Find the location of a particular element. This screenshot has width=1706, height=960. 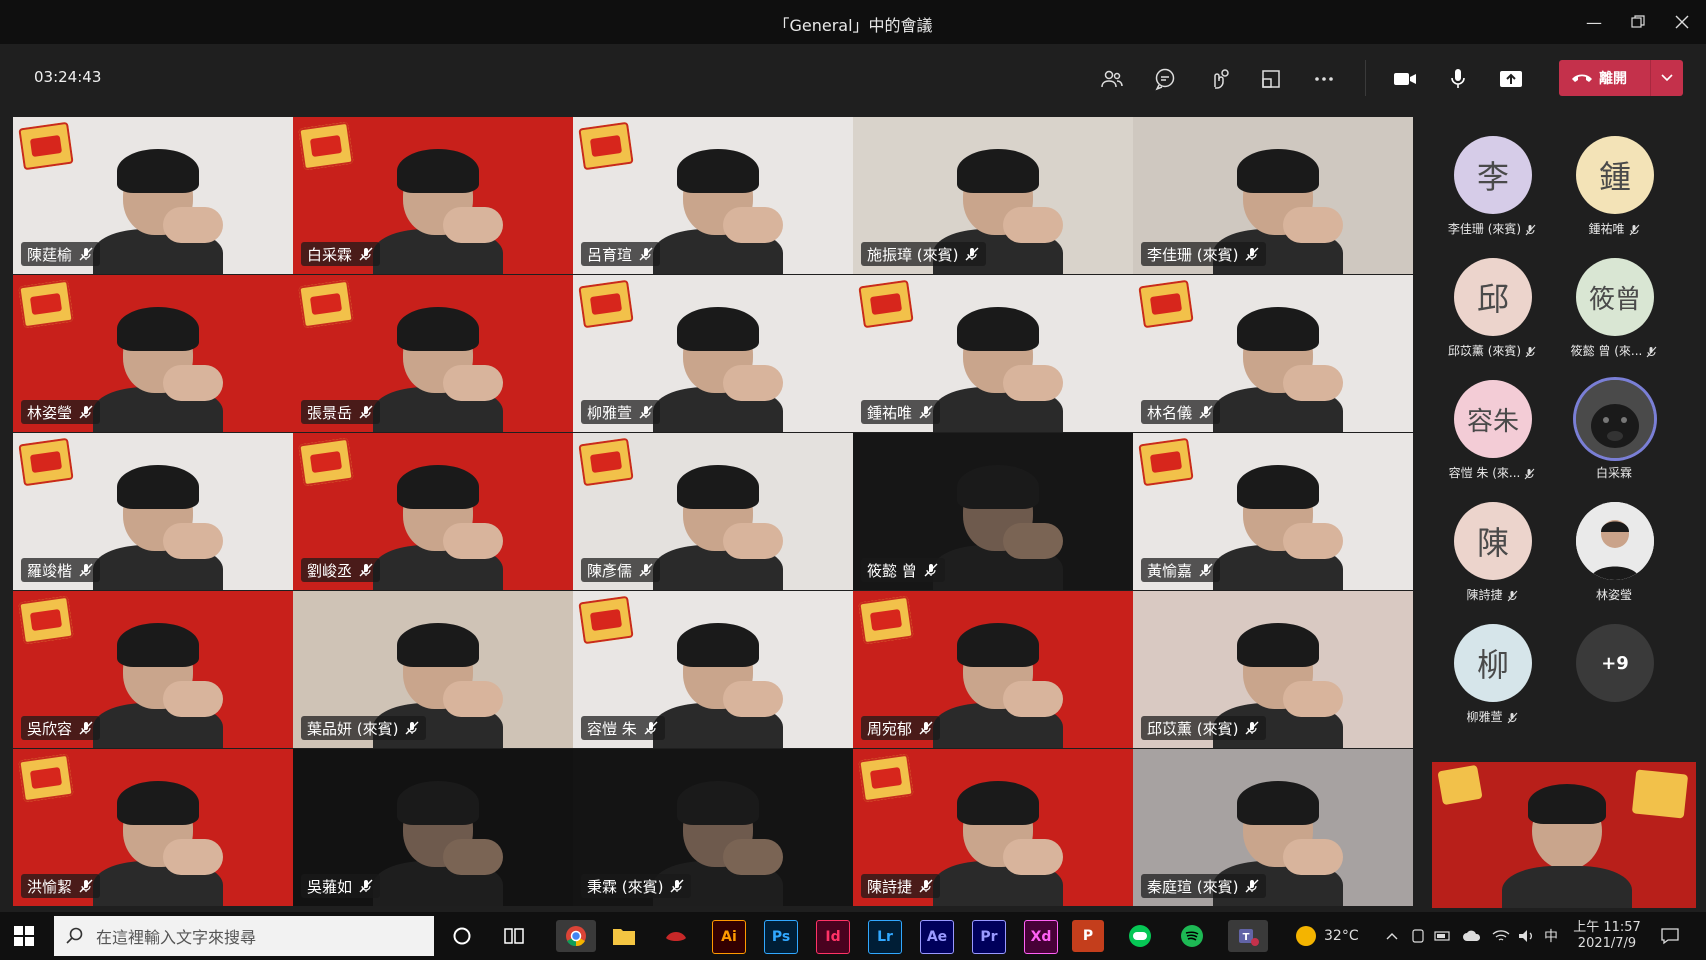

lightroom-icon: Lr is located at coordinates (885, 937).